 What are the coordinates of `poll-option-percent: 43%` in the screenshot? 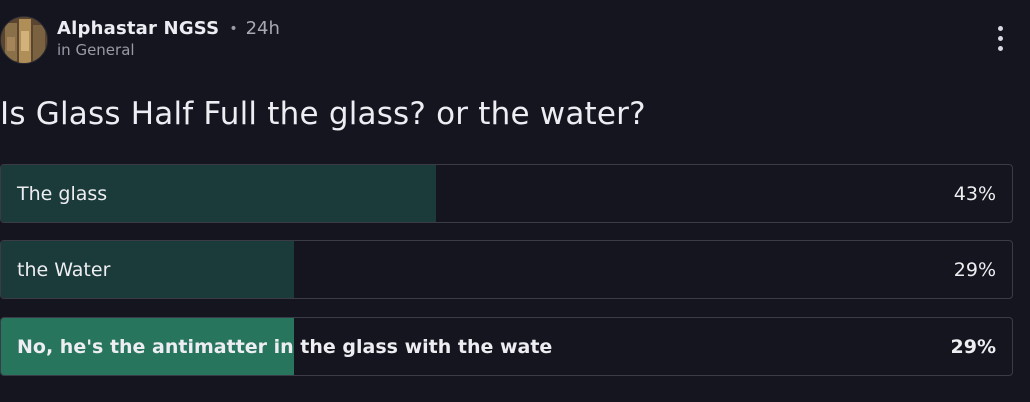 It's located at (974, 194).